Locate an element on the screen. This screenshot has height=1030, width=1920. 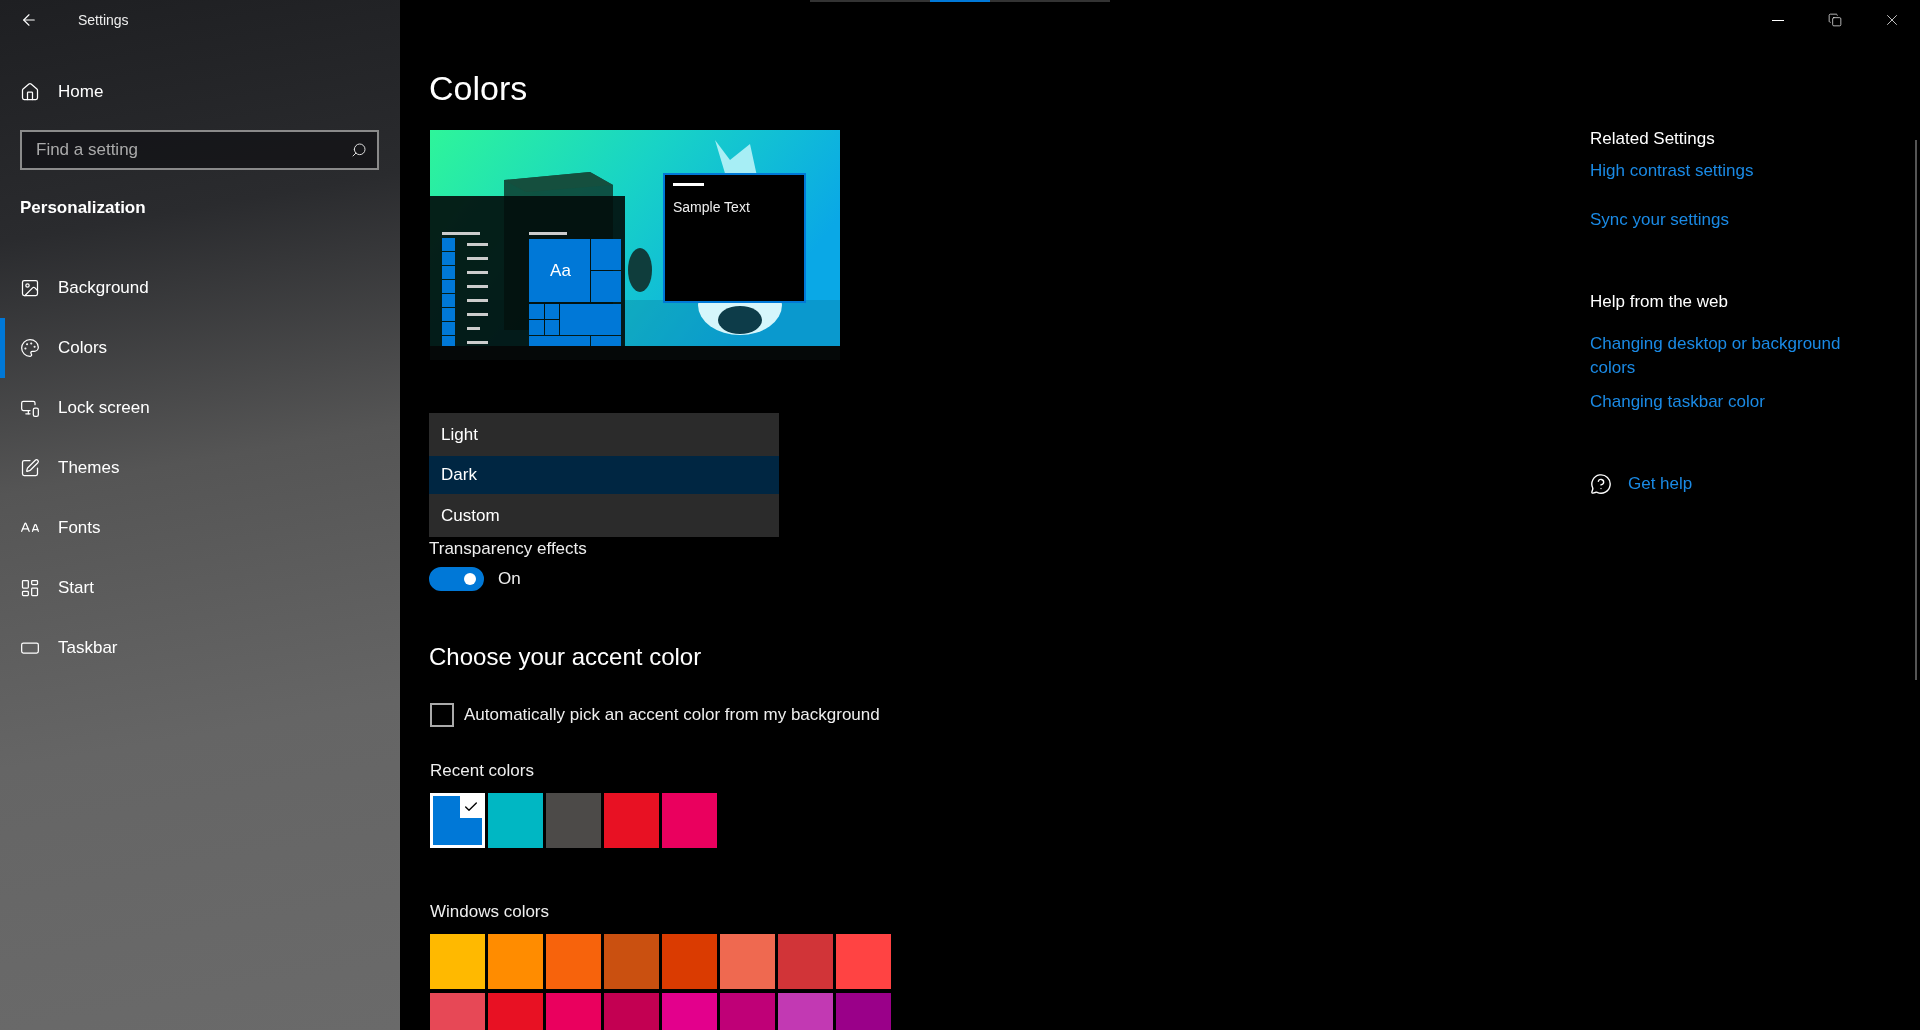
setting-label: Transparency effects is located at coordinates (508, 549).